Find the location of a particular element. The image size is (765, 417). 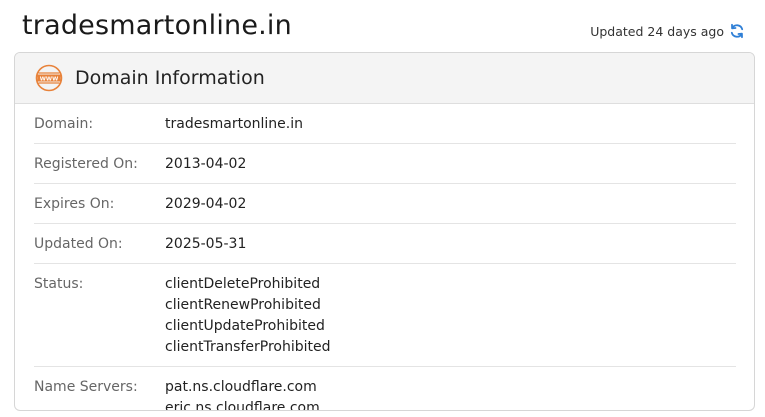

registered-on-value: 2013-04-02 is located at coordinates (206, 164).